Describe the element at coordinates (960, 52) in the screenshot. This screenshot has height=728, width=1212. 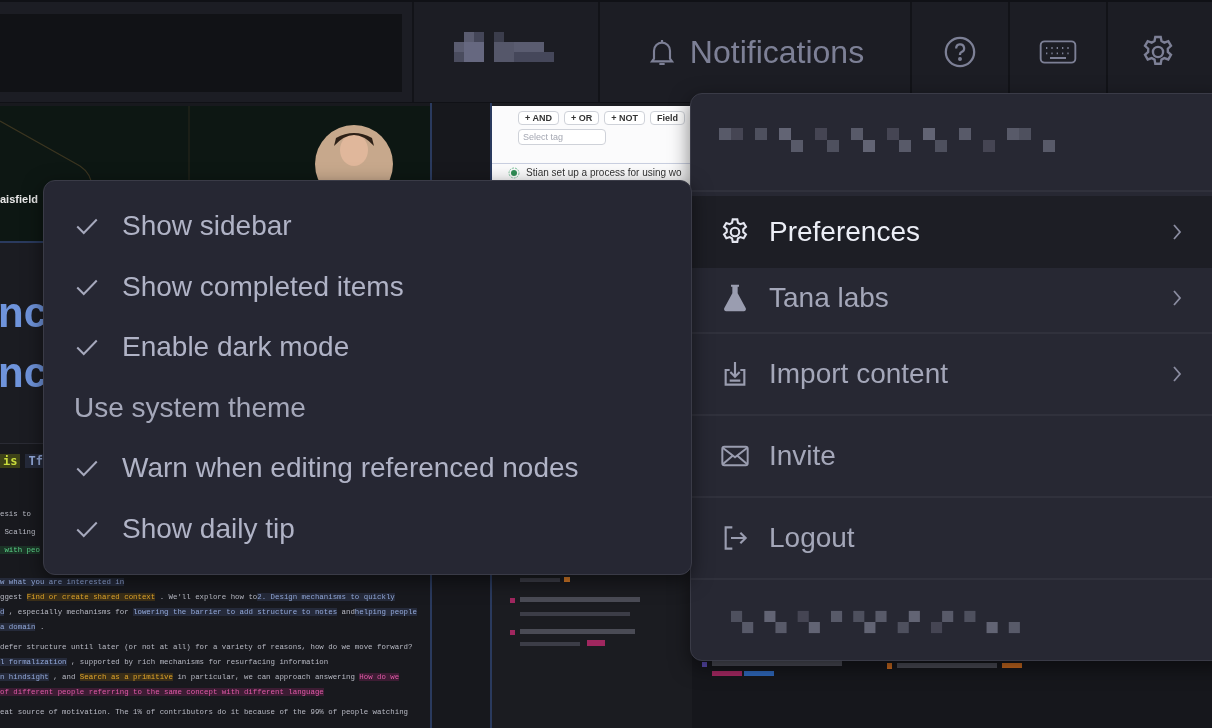
I see `help-icon` at that location.